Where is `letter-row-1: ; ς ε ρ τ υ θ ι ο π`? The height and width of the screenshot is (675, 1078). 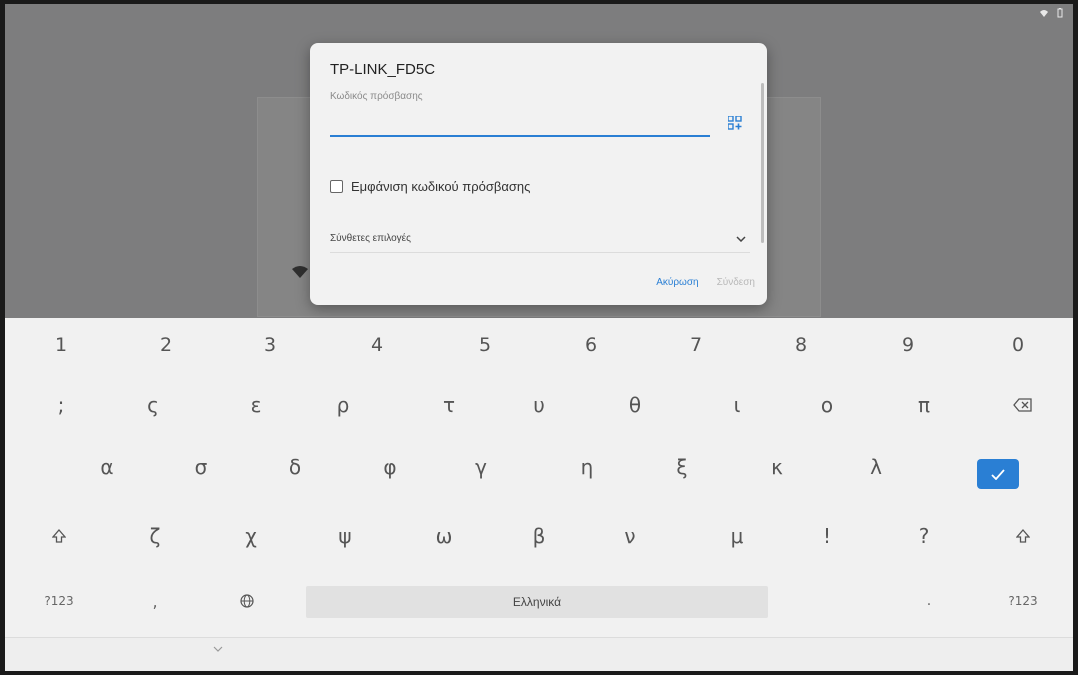
letter-row-1: ; ς ε ρ τ υ θ ι ο π is located at coordinates (539, 410).